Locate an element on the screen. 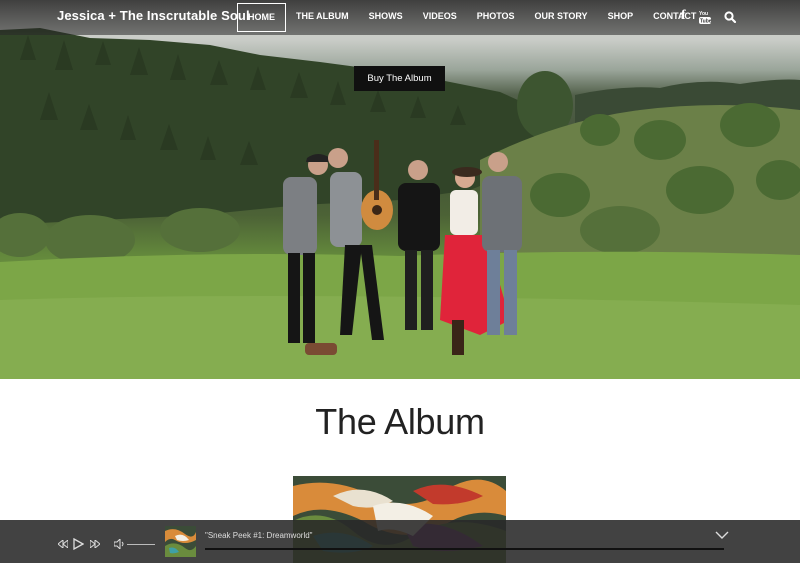  nav-item-home: HOME is located at coordinates (261, 17).